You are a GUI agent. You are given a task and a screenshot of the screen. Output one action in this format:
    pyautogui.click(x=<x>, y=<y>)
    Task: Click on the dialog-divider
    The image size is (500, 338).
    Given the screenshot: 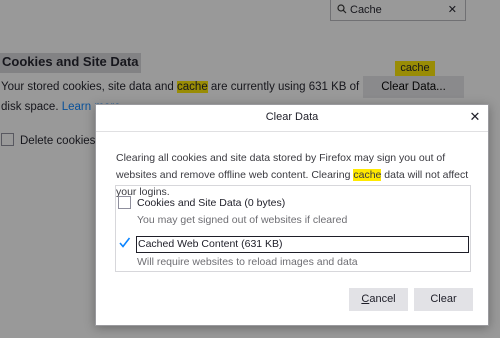 What is the action you would take?
    pyautogui.click(x=292, y=131)
    